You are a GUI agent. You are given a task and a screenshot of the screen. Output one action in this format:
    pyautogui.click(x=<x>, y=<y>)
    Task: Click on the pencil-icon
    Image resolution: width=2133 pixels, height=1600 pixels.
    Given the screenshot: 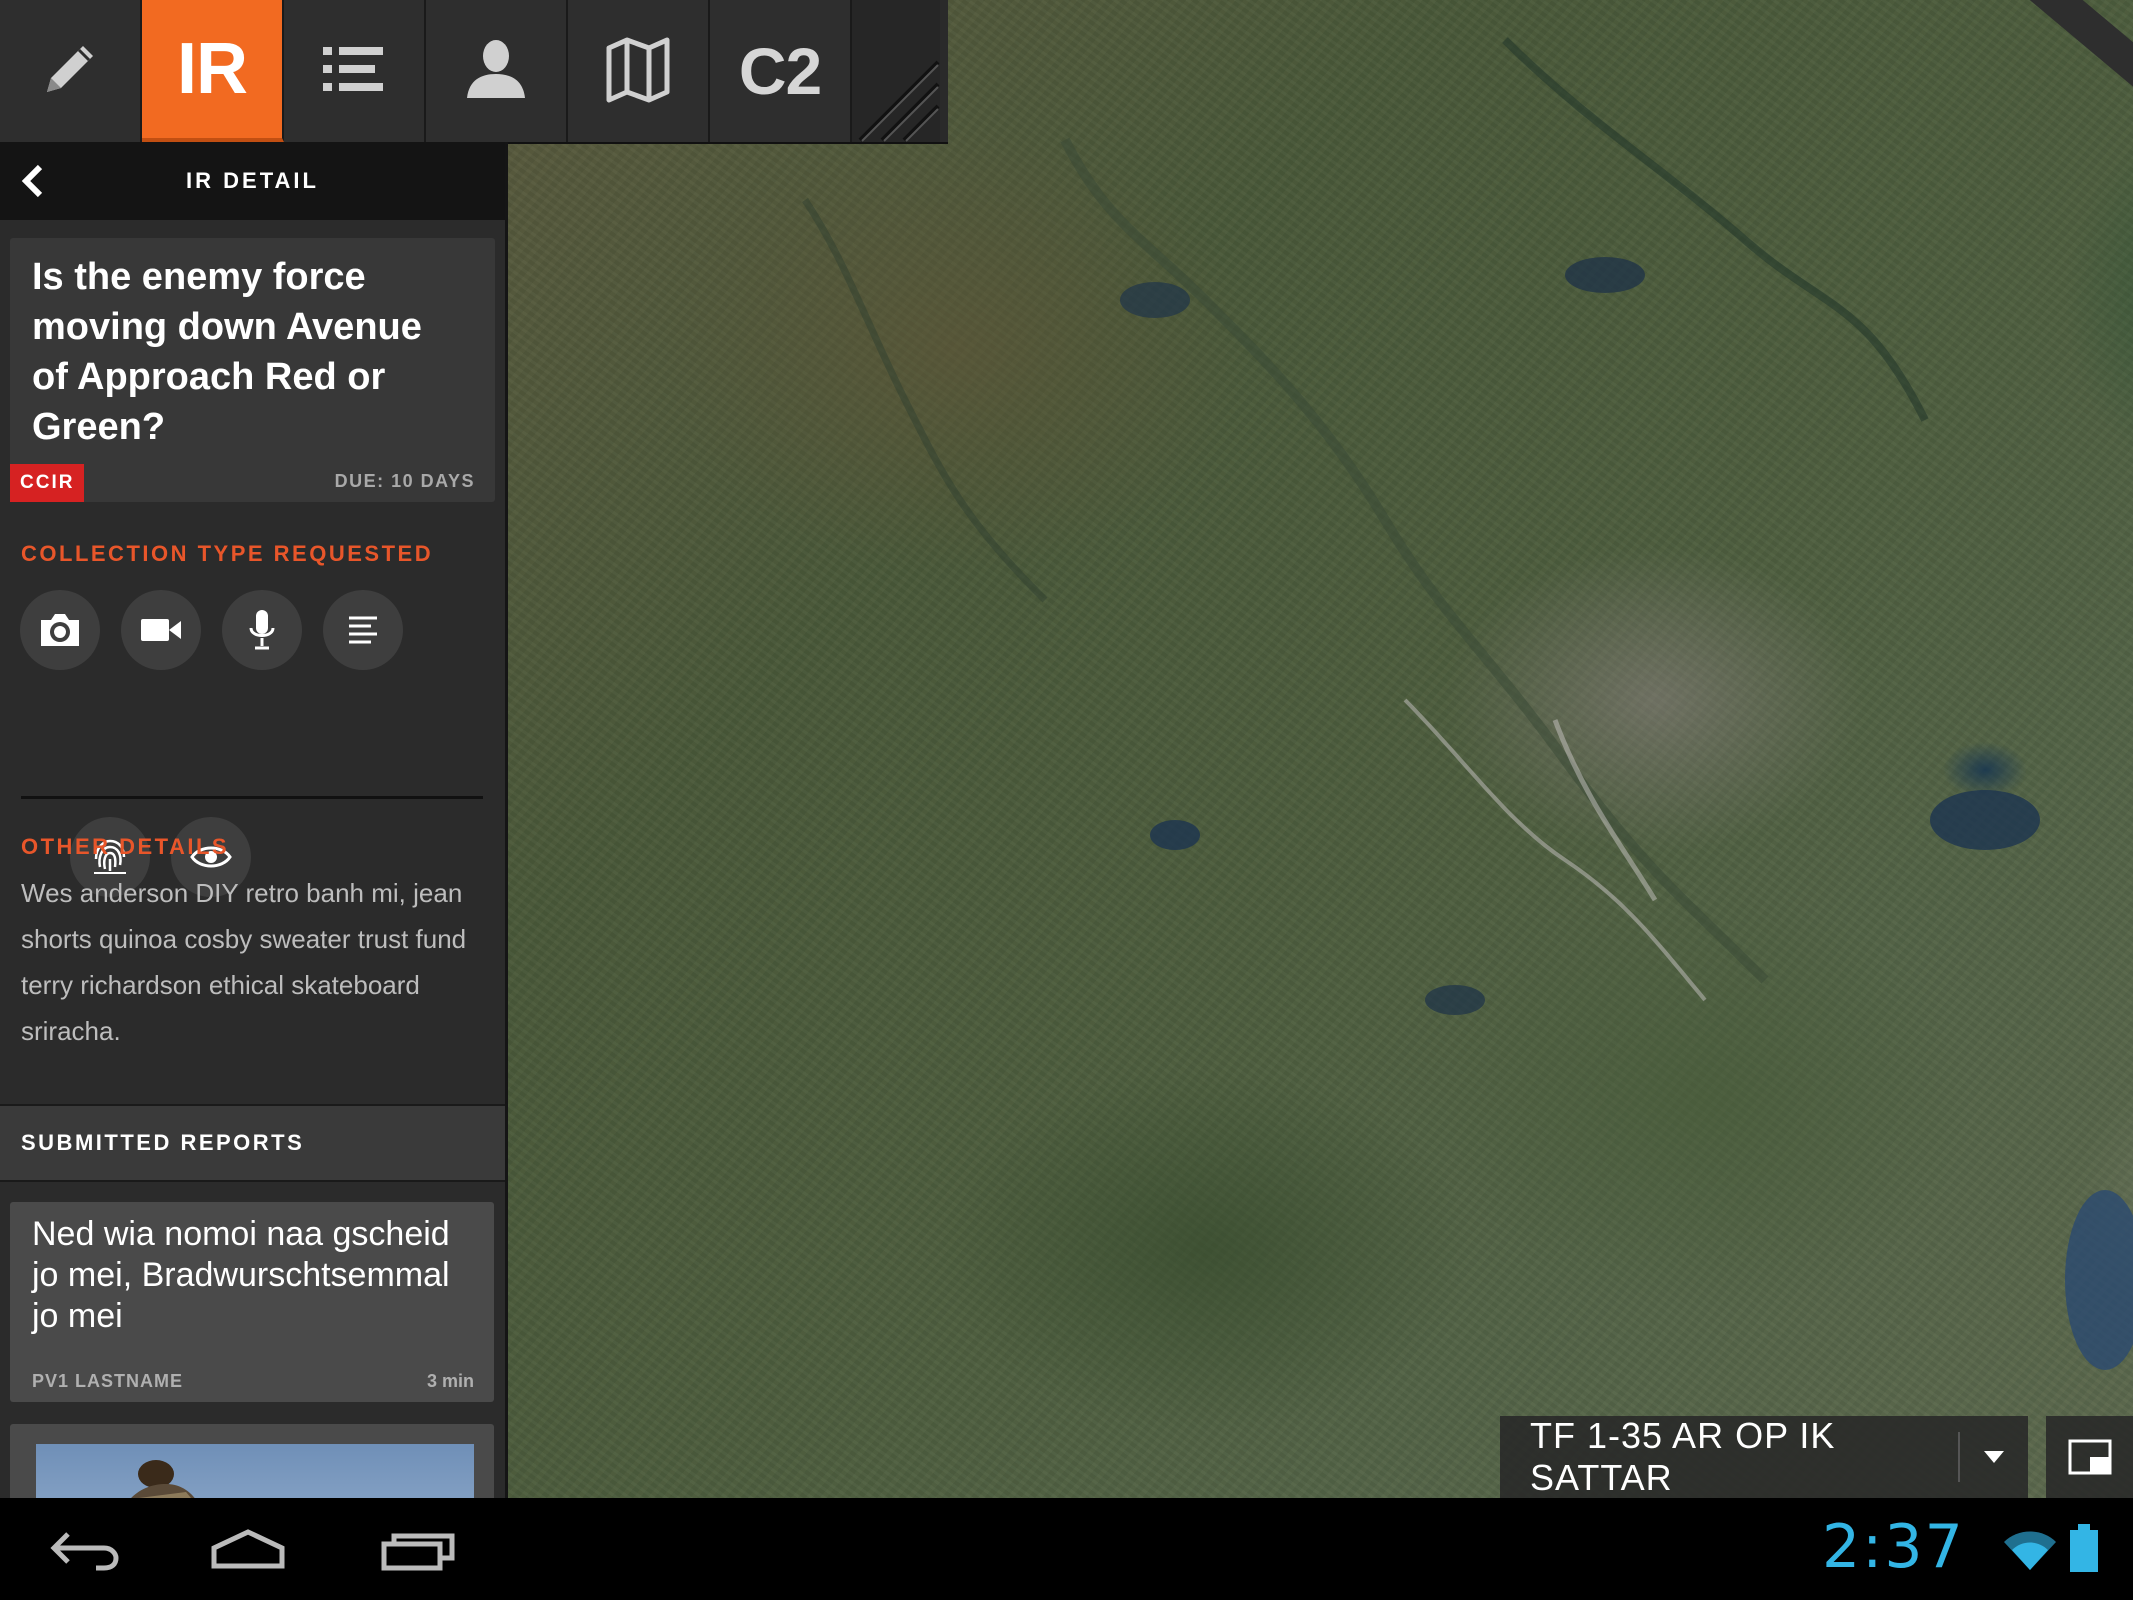 What is the action you would take?
    pyautogui.click(x=70, y=71)
    